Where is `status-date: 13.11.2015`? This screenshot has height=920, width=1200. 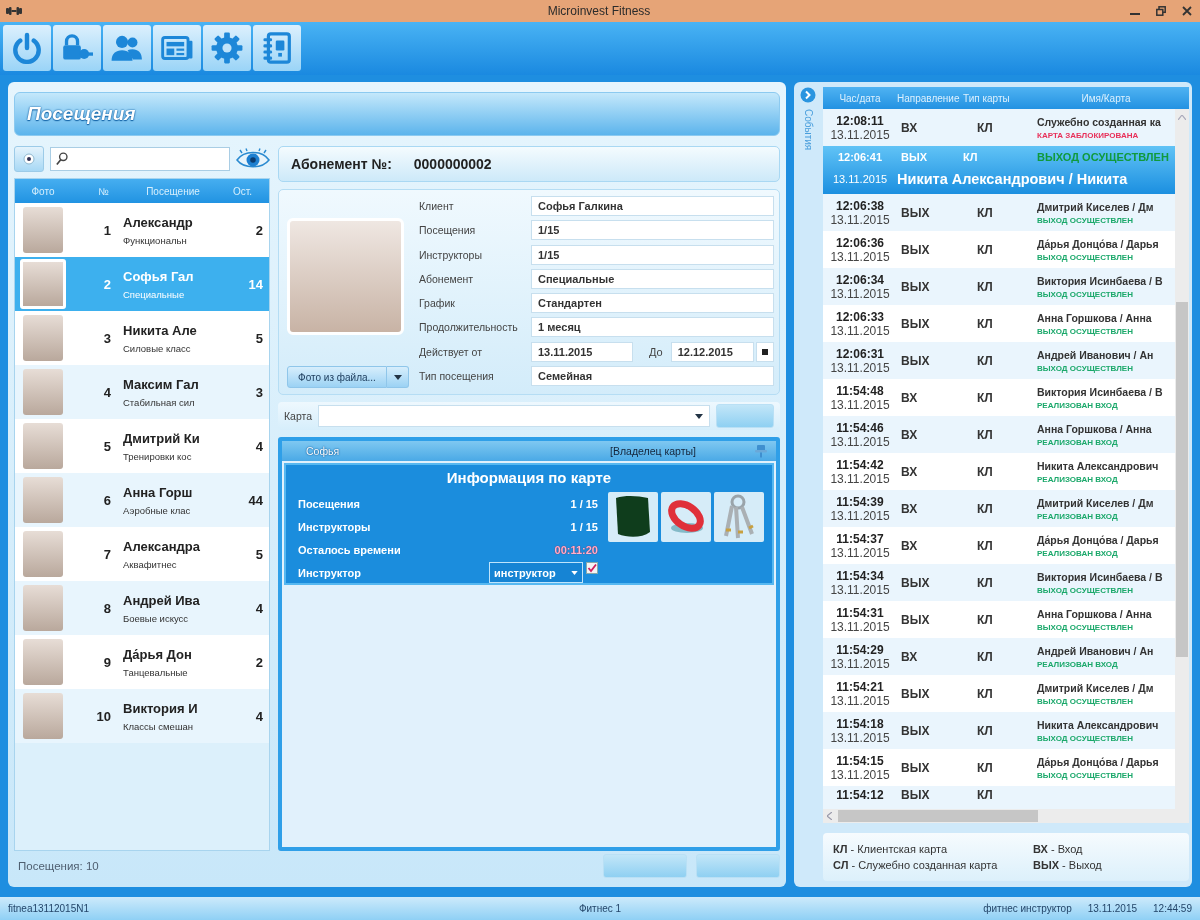 status-date: 13.11.2015 is located at coordinates (1112, 908).